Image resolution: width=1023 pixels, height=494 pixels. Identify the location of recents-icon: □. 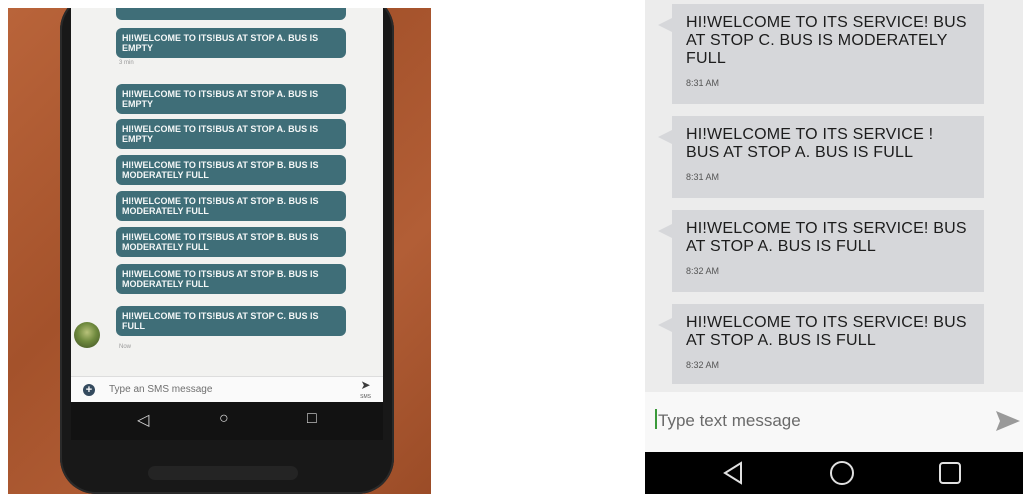
(312, 419).